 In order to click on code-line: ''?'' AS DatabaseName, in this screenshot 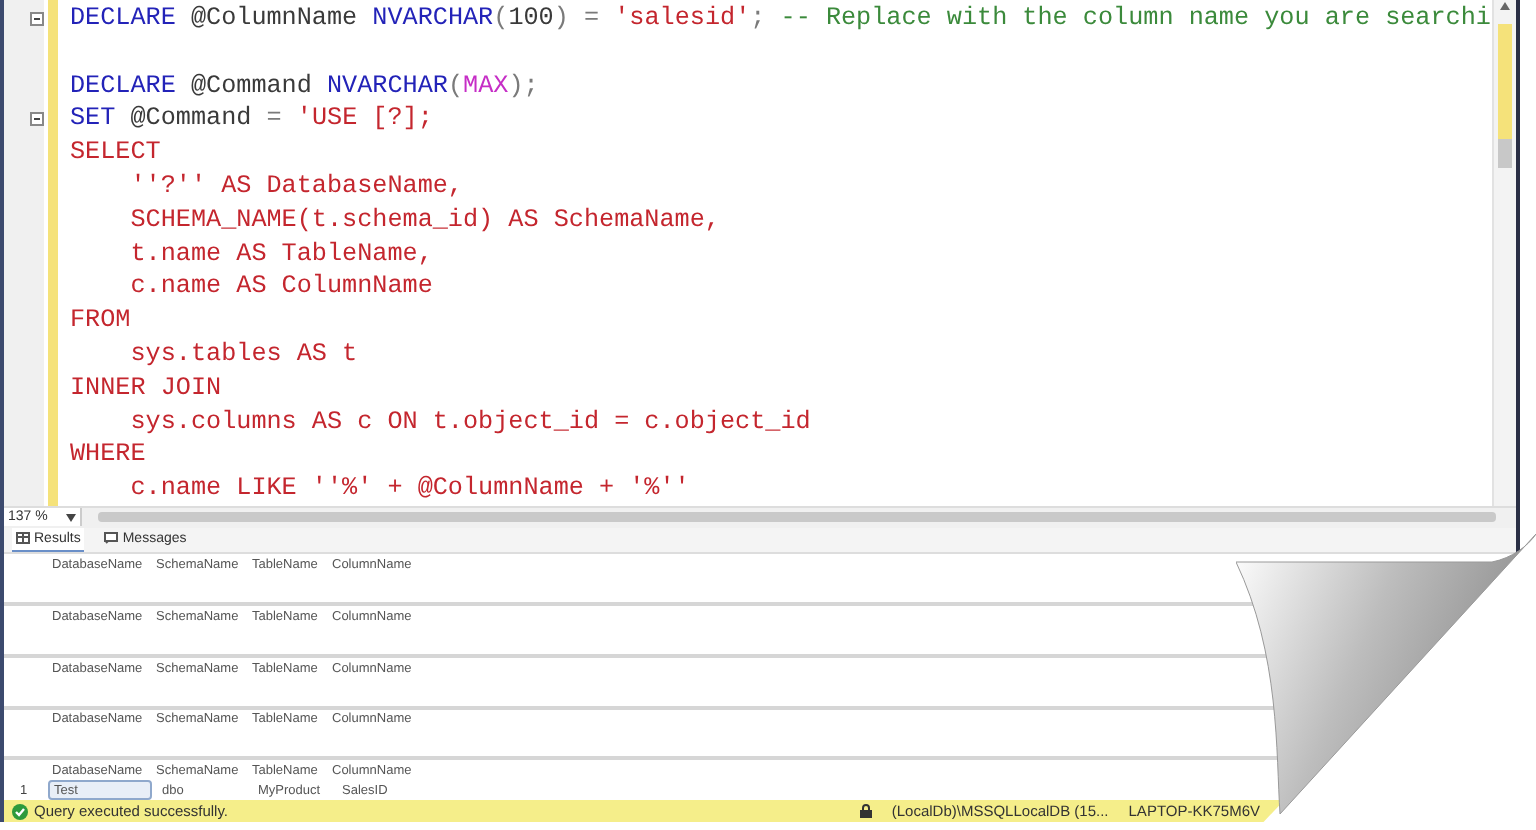, I will do `click(296, 186)`.